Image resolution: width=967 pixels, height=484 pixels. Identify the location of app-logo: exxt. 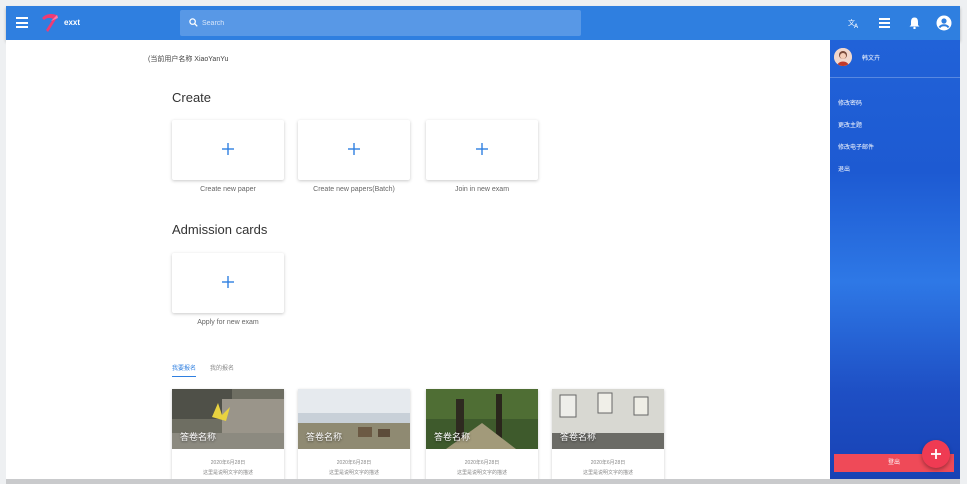
(68, 23).